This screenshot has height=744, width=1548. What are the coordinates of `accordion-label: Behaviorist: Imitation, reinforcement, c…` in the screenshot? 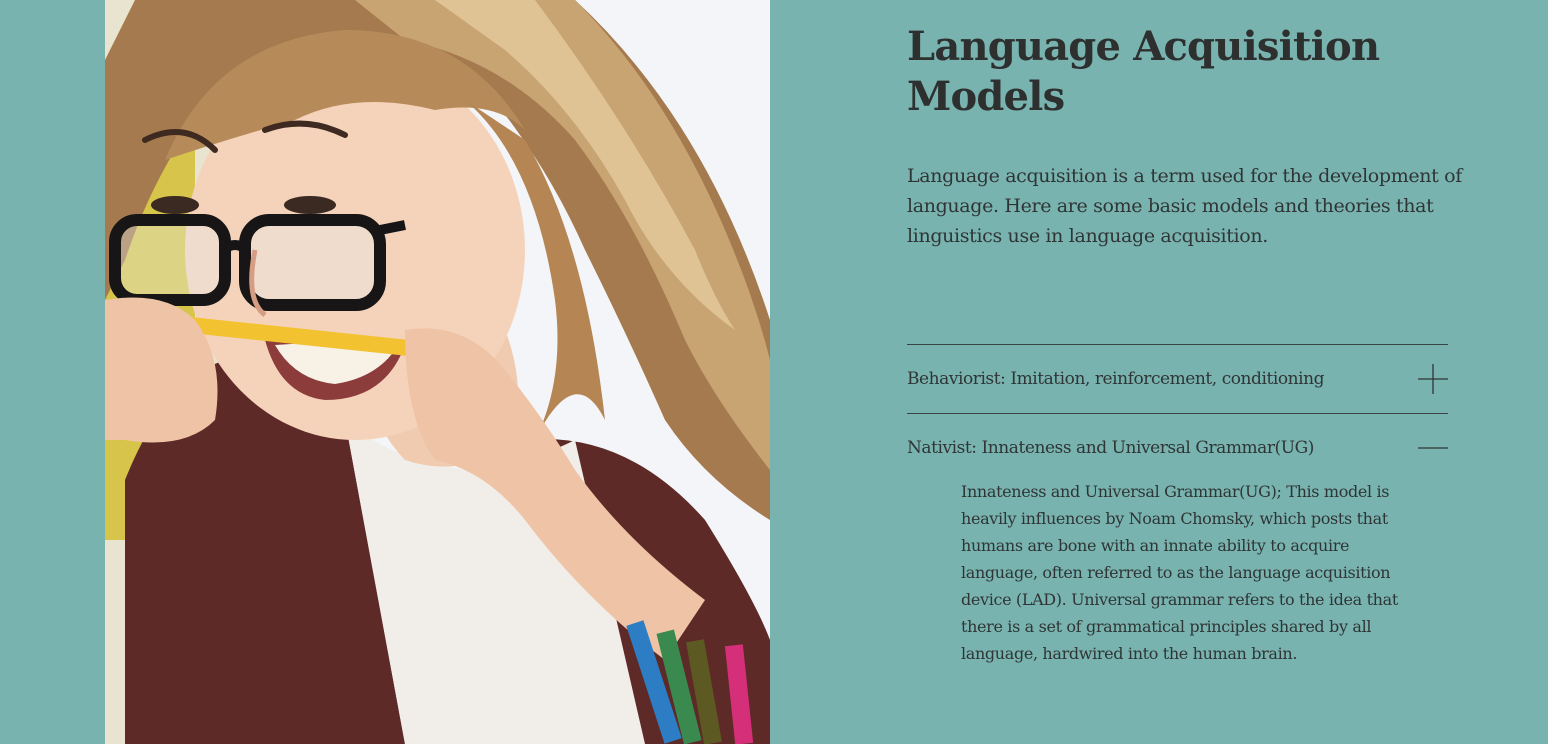 It's located at (1116, 379).